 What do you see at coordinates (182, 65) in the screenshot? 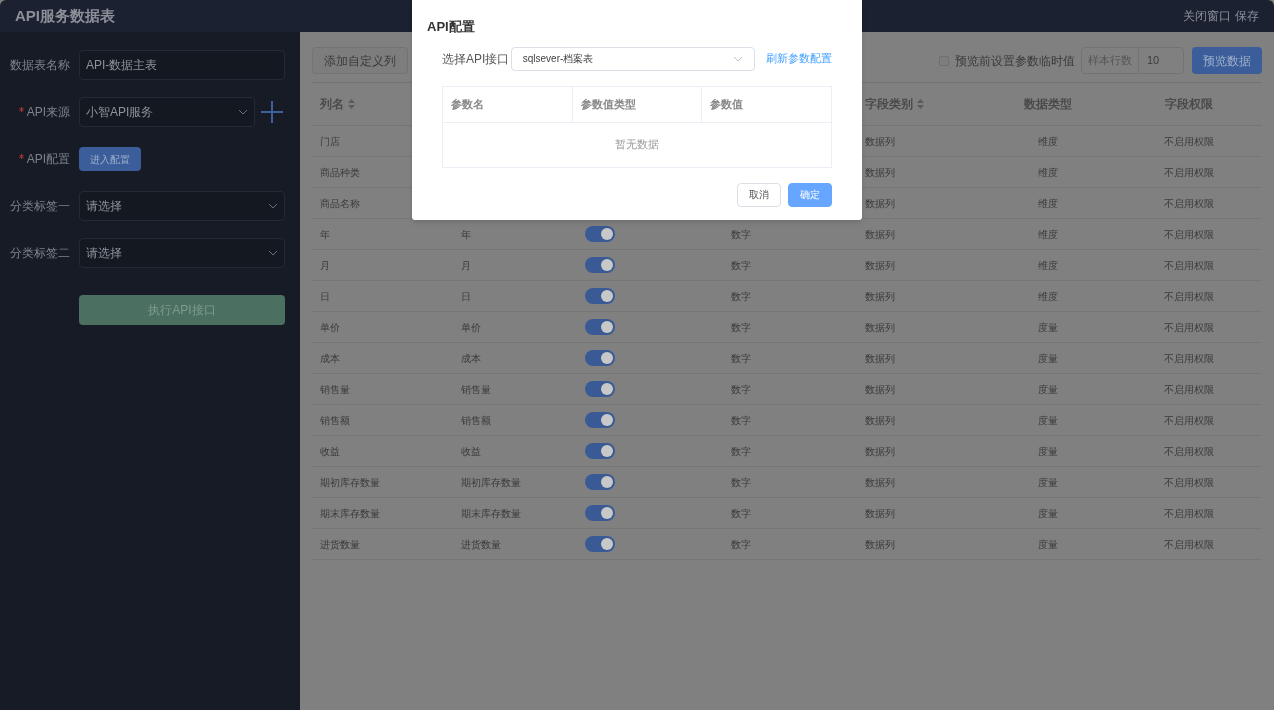
I see `name-input-field: API-数据主表` at bounding box center [182, 65].